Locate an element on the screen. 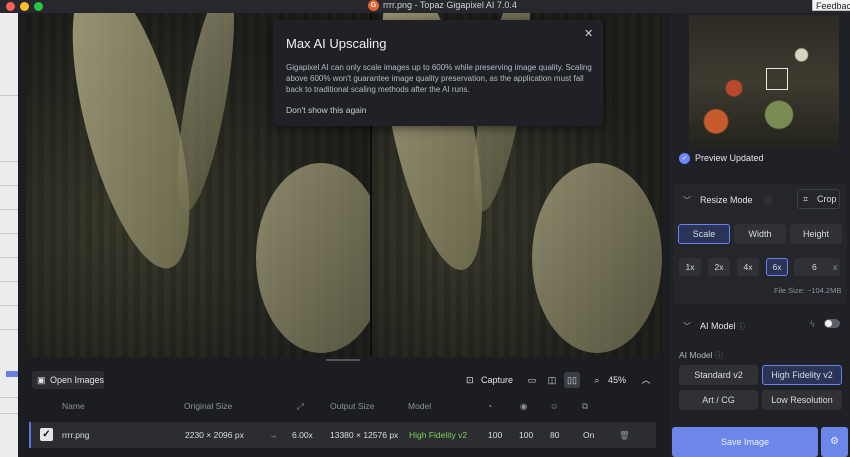  scale-4x: 4x is located at coordinates (748, 267).